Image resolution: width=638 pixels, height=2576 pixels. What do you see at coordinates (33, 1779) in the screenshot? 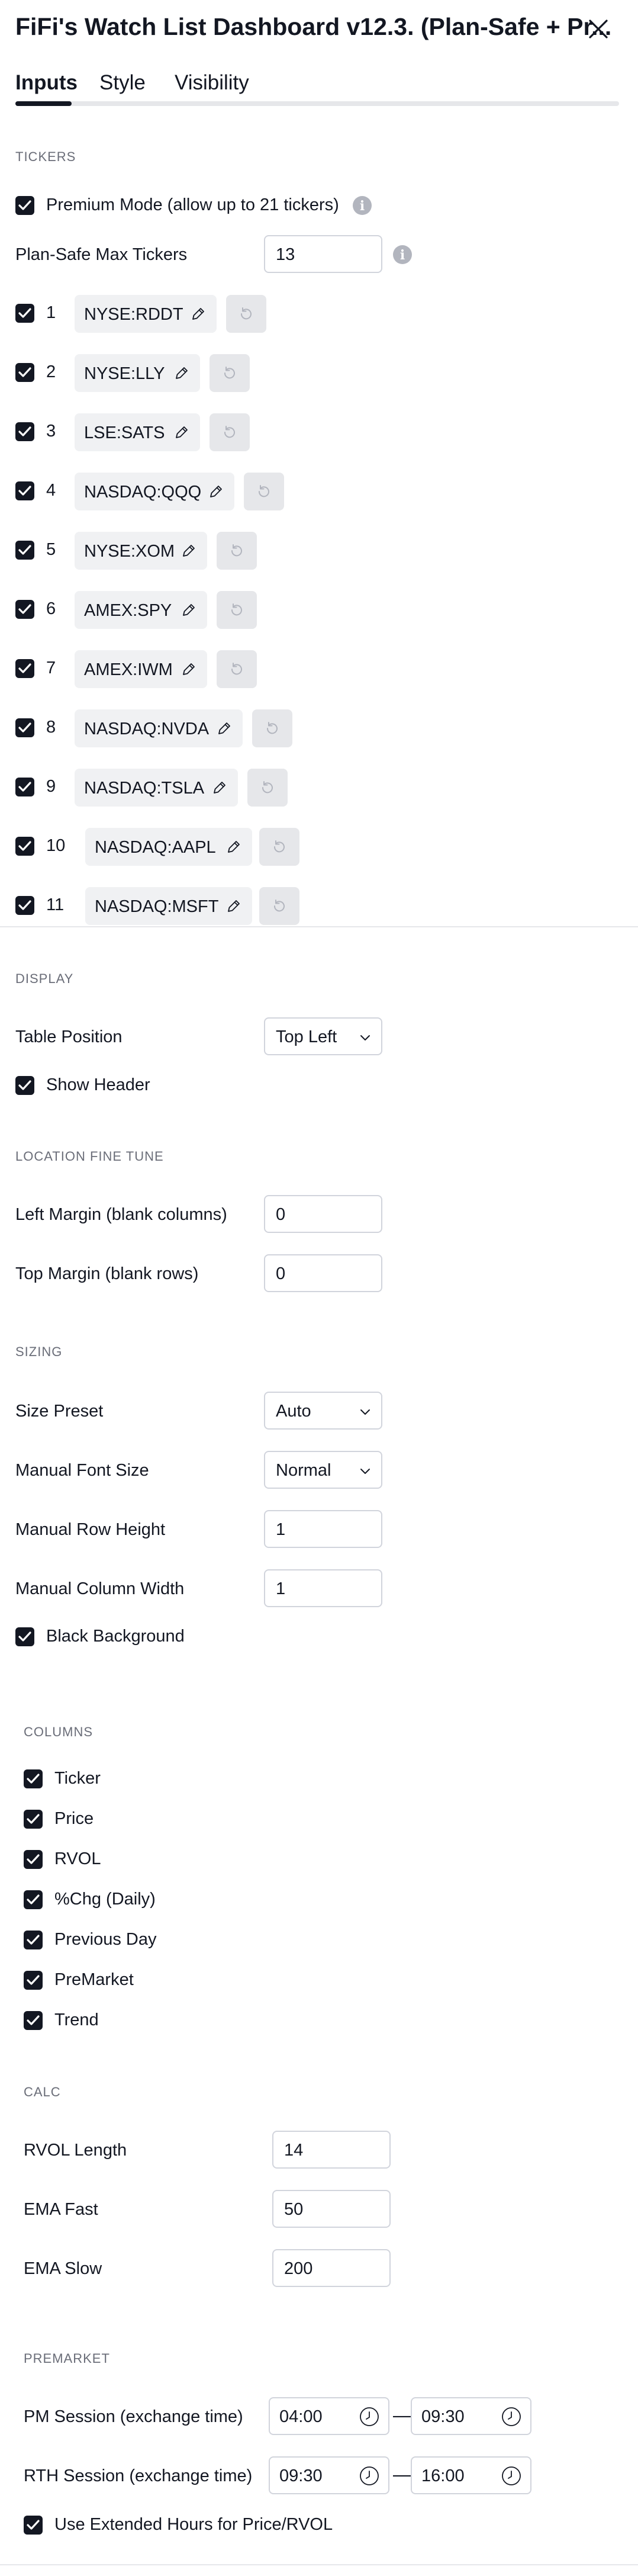
I see `column-ticker-checkbox` at bounding box center [33, 1779].